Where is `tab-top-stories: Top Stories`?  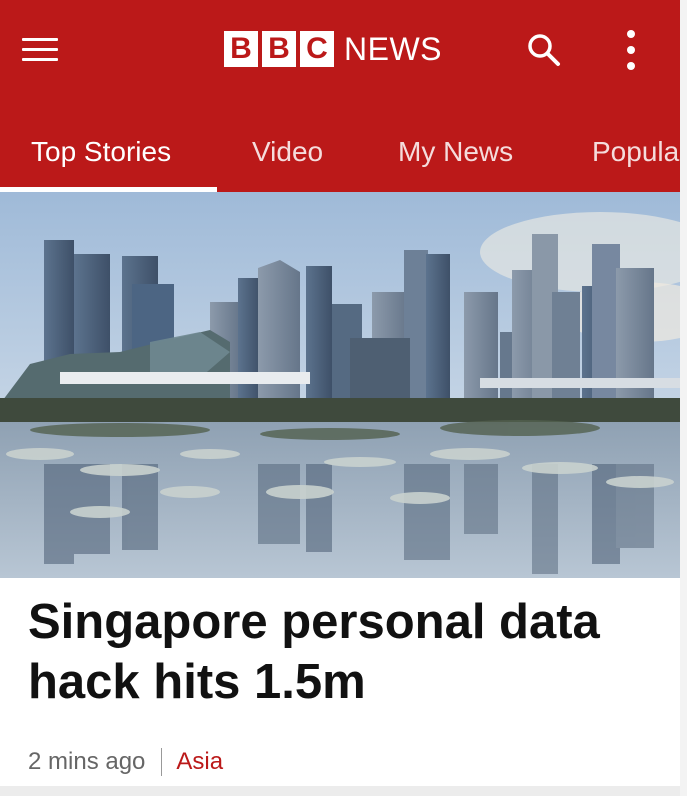
tab-top-stories: Top Stories is located at coordinates (101, 152).